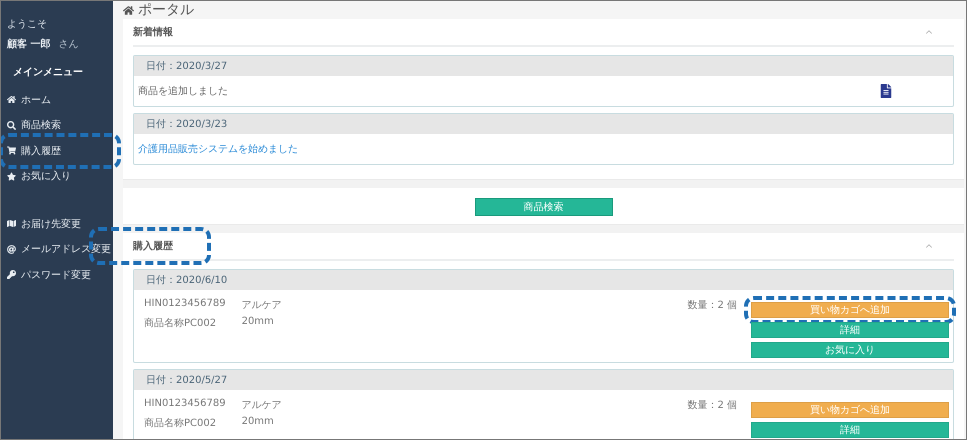  Describe the element at coordinates (60, 275) in the screenshot. I see `sidebar-item: パスワード変更` at that location.